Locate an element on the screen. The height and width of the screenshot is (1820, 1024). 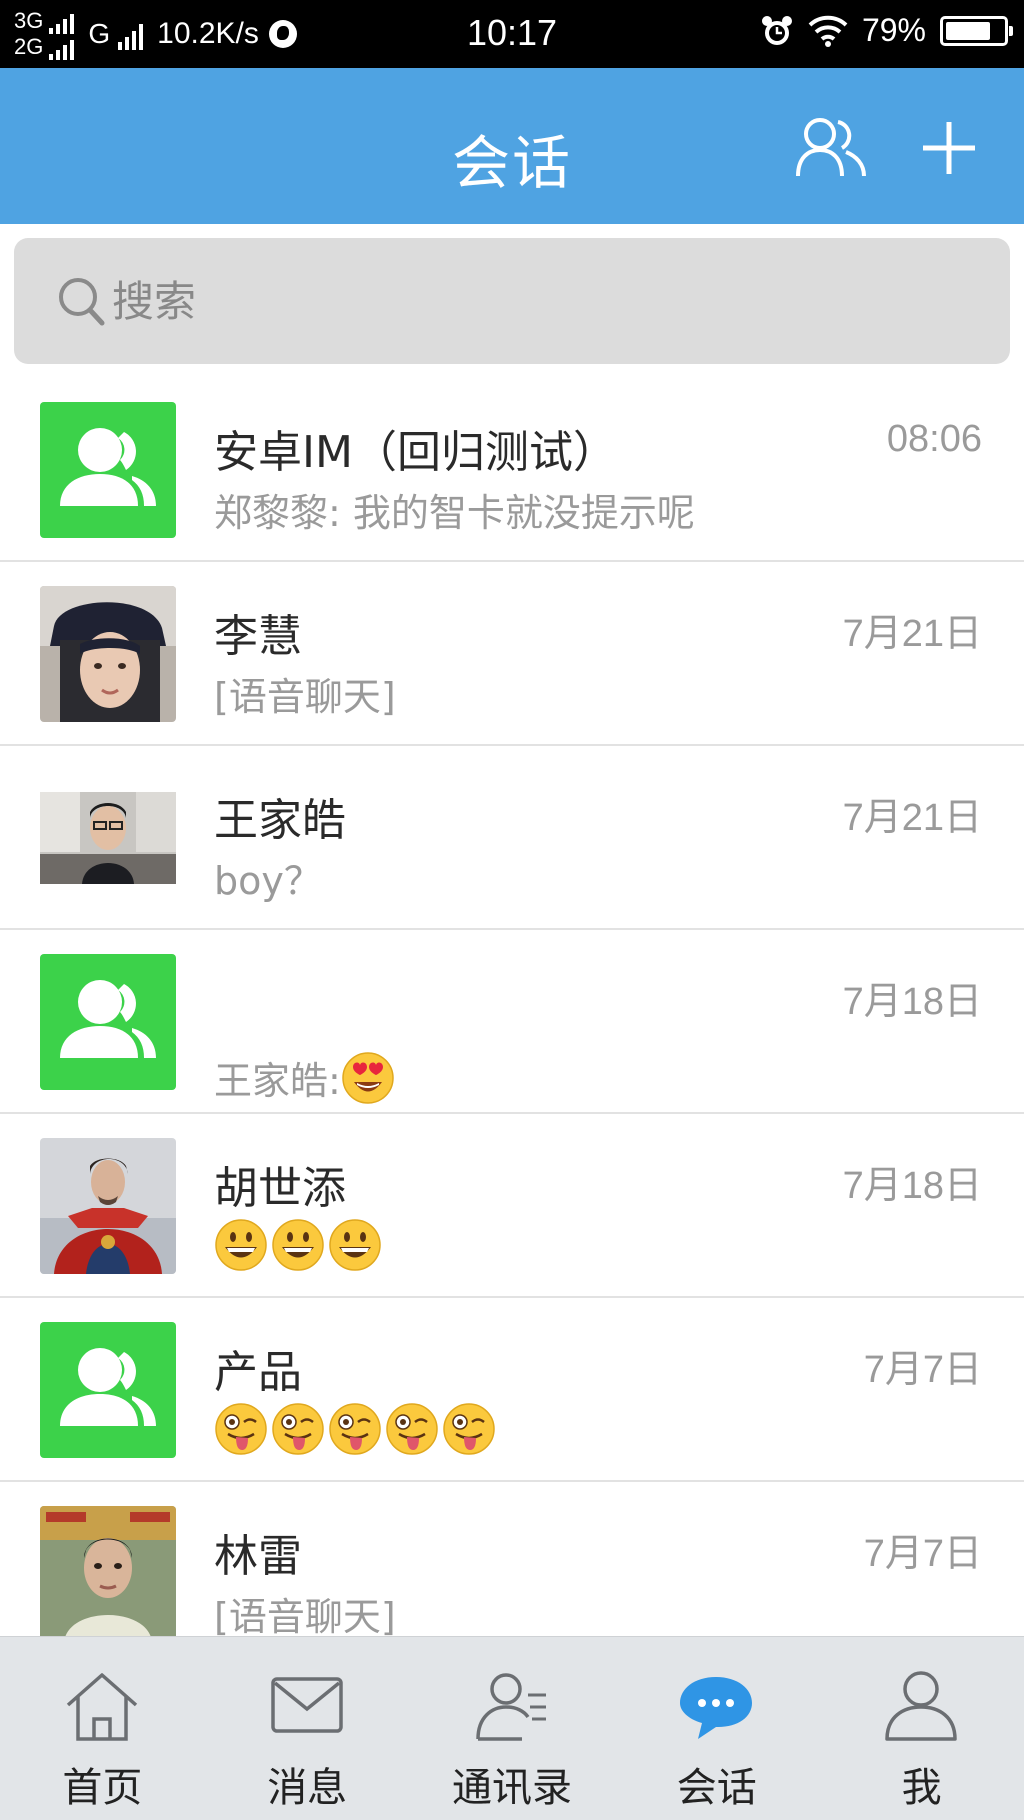
nav-label: 通讯录 is located at coordinates (511, 1788).